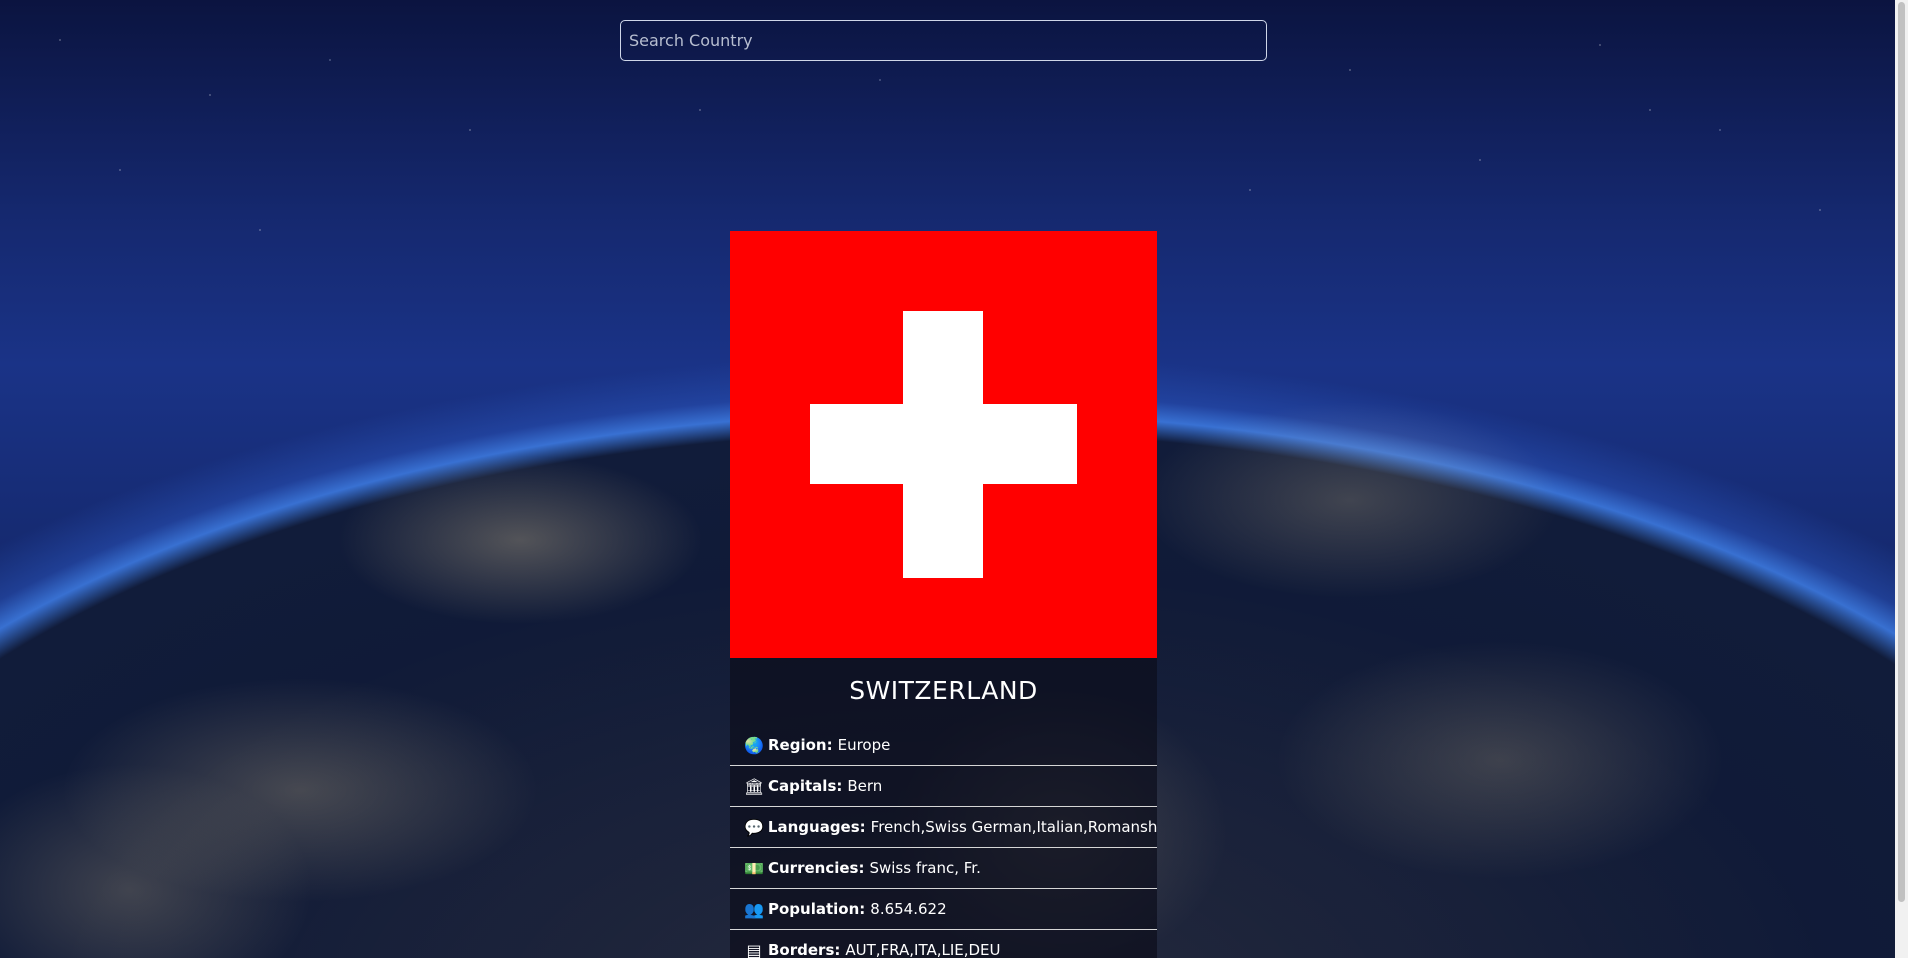 This screenshot has height=958, width=1908. What do you see at coordinates (865, 786) in the screenshot?
I see `detail-value: Bern` at bounding box center [865, 786].